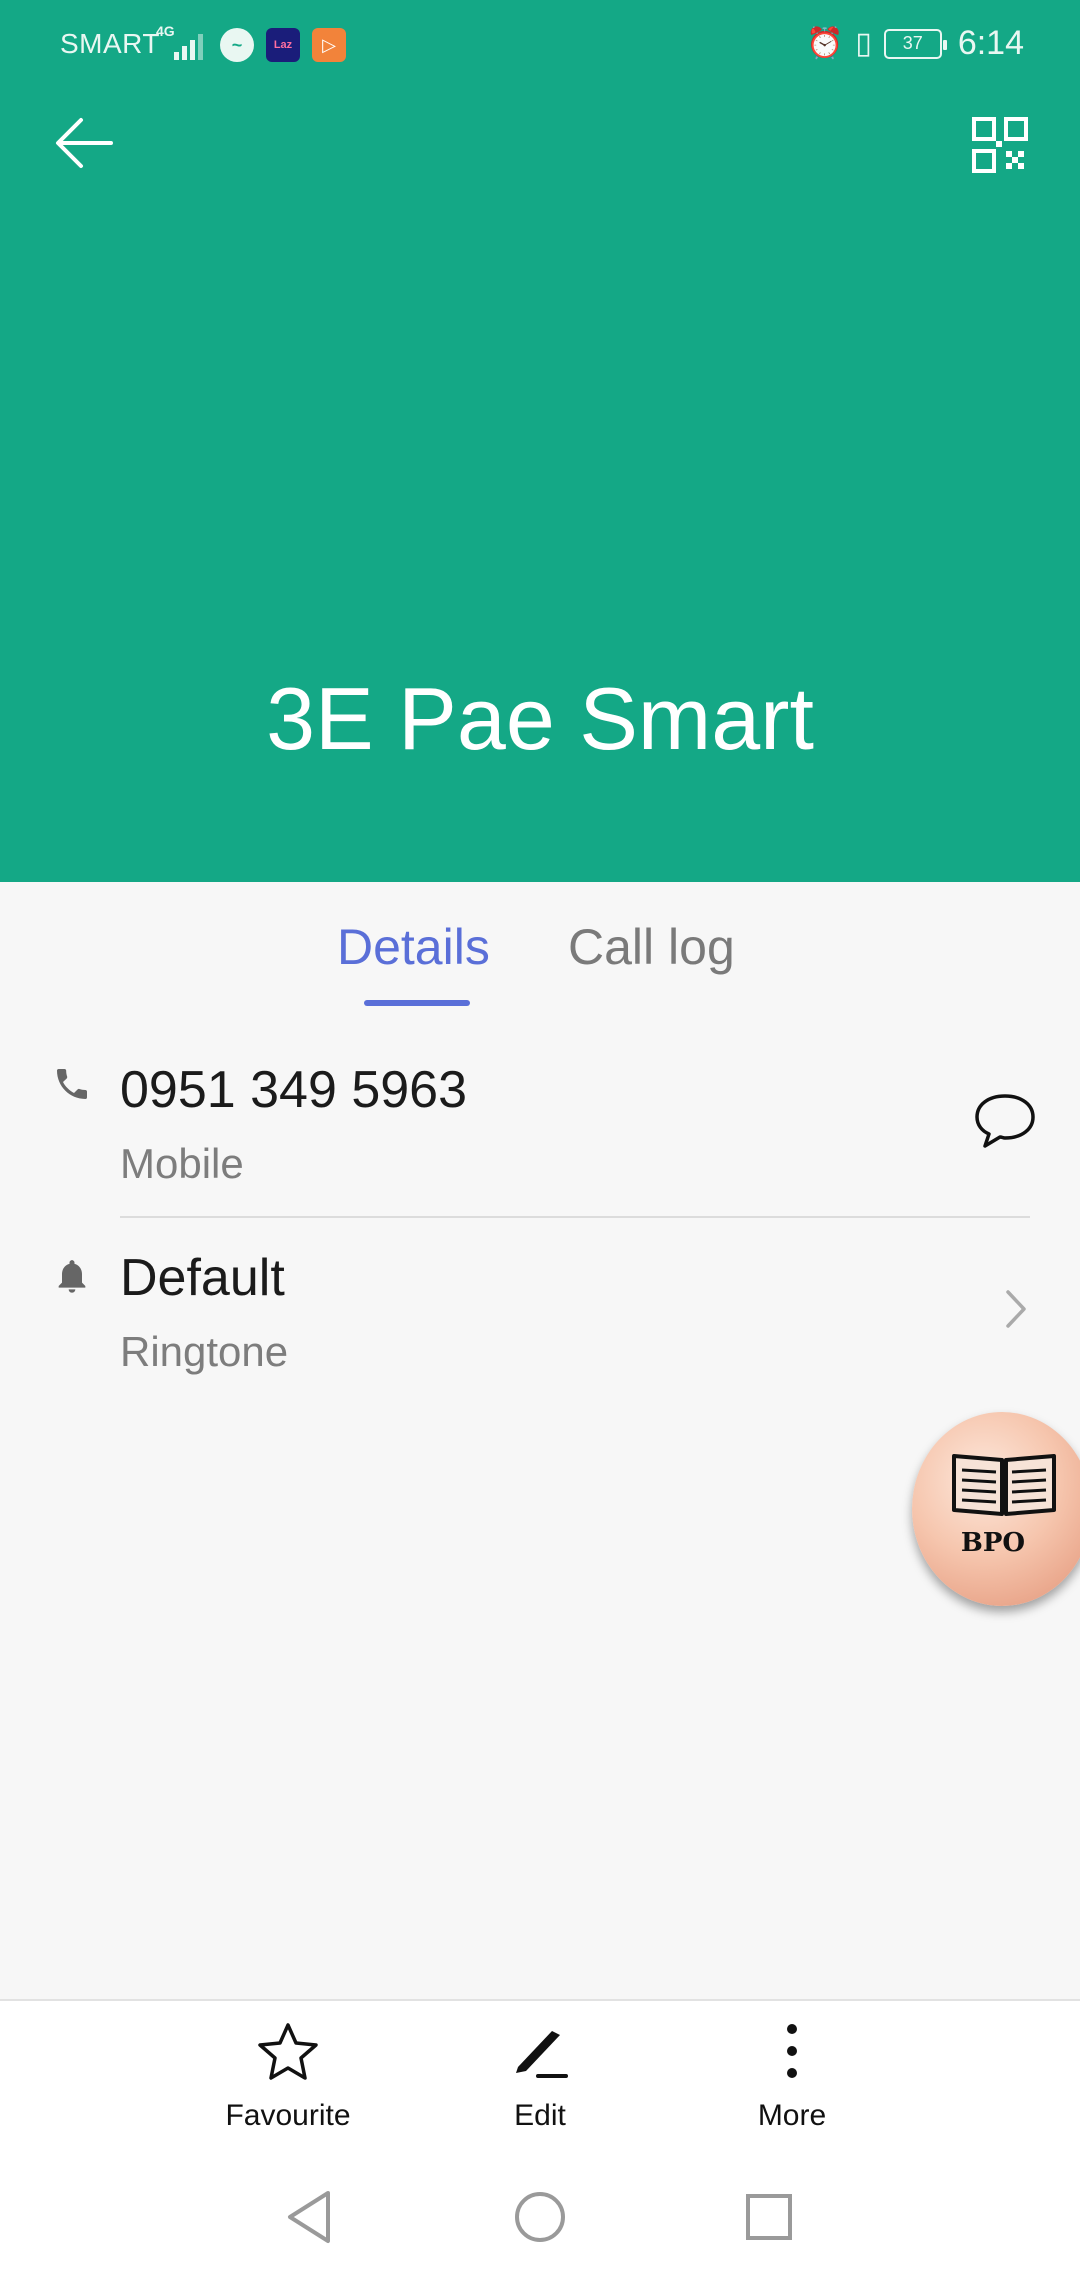 This screenshot has height=2280, width=1080. What do you see at coordinates (288, 2081) in the screenshot?
I see `favourite-button: Favourite` at bounding box center [288, 2081].